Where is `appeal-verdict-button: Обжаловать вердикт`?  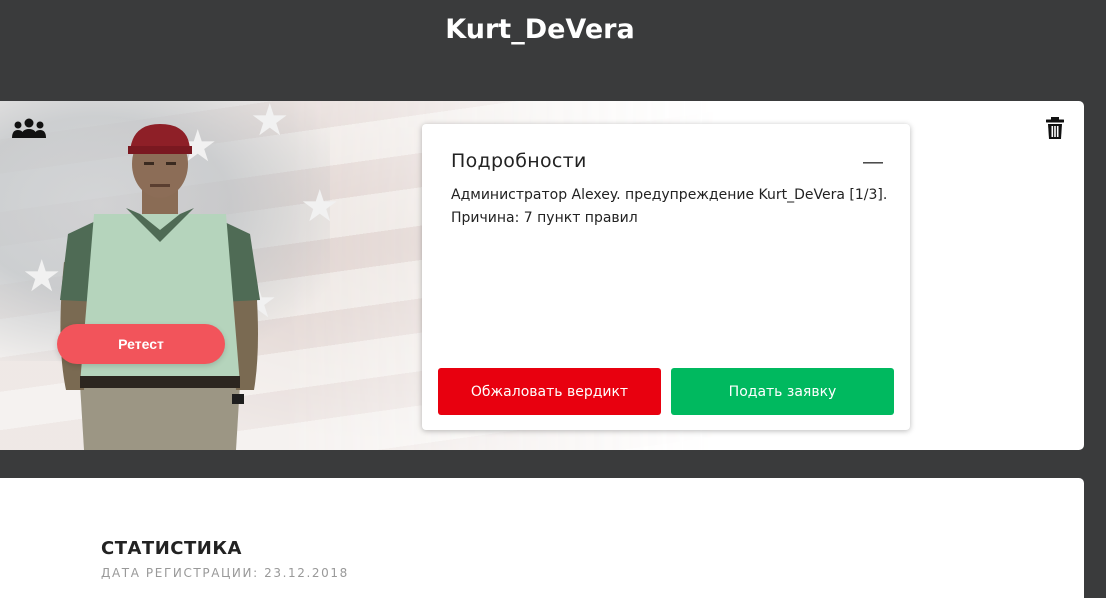 appeal-verdict-button: Обжаловать вердикт is located at coordinates (549, 391).